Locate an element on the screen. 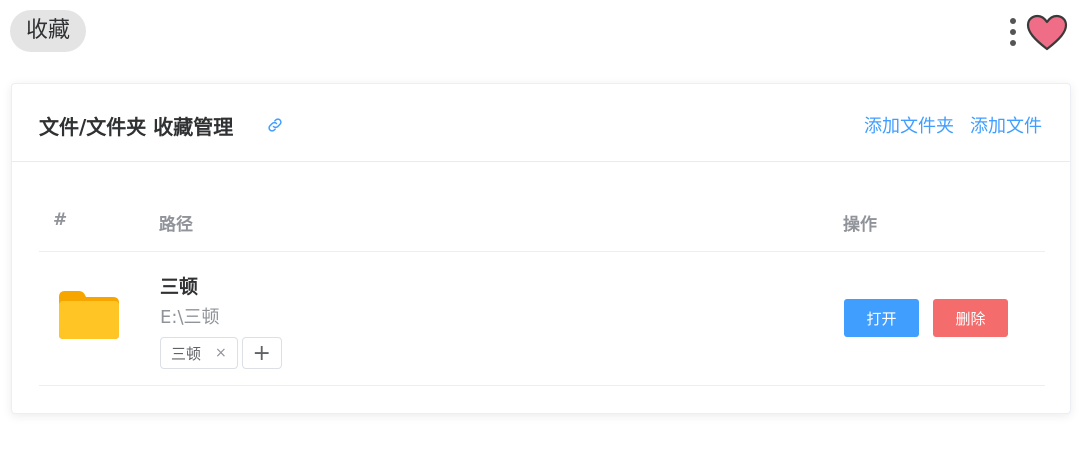  column-header-actions: 操作 is located at coordinates (860, 225).